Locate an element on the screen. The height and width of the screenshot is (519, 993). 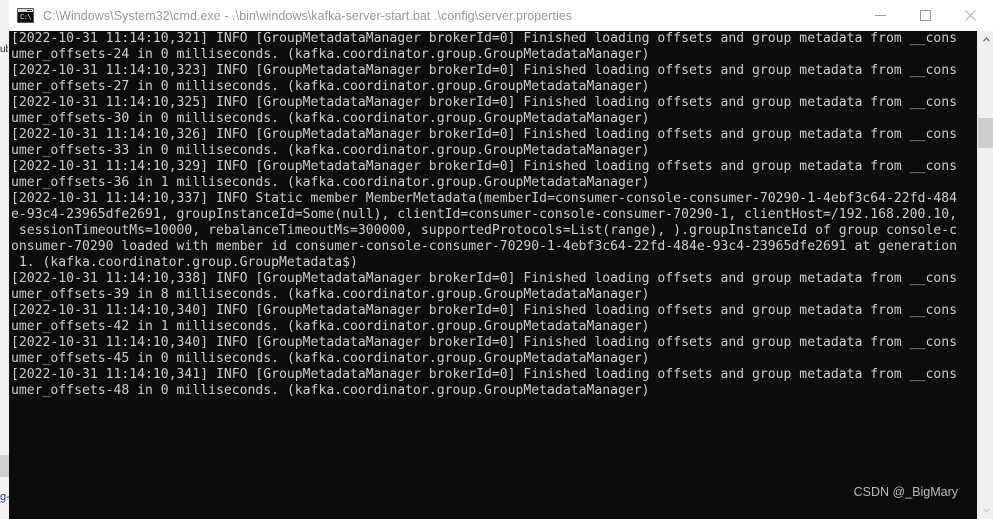
background-window-scroll-strip is located at coordinates (4, 466).